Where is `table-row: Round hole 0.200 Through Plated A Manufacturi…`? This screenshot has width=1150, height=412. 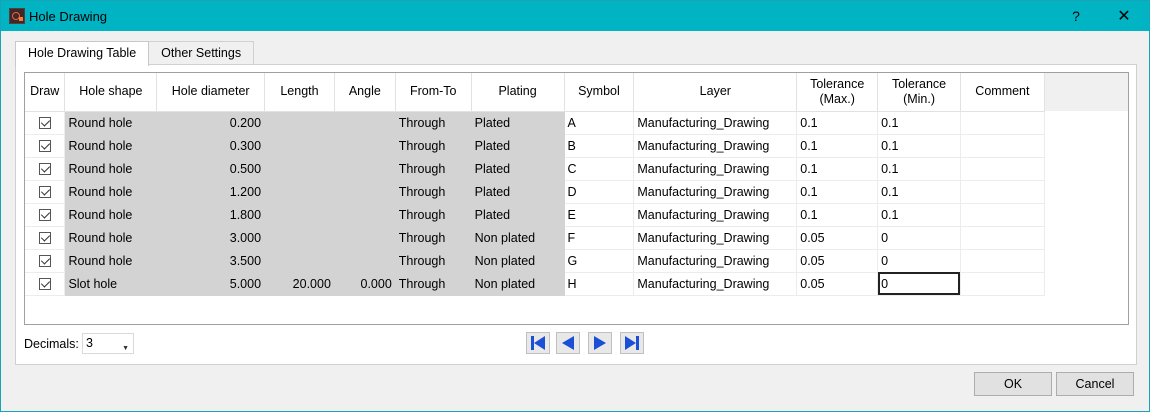 table-row: Round hole 0.200 Through Plated A Manufacturi… is located at coordinates (576, 123).